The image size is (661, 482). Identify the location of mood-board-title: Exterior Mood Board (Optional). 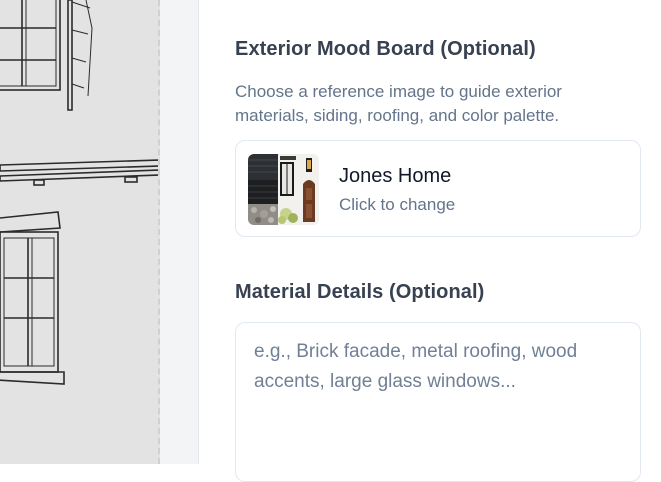
(385, 49).